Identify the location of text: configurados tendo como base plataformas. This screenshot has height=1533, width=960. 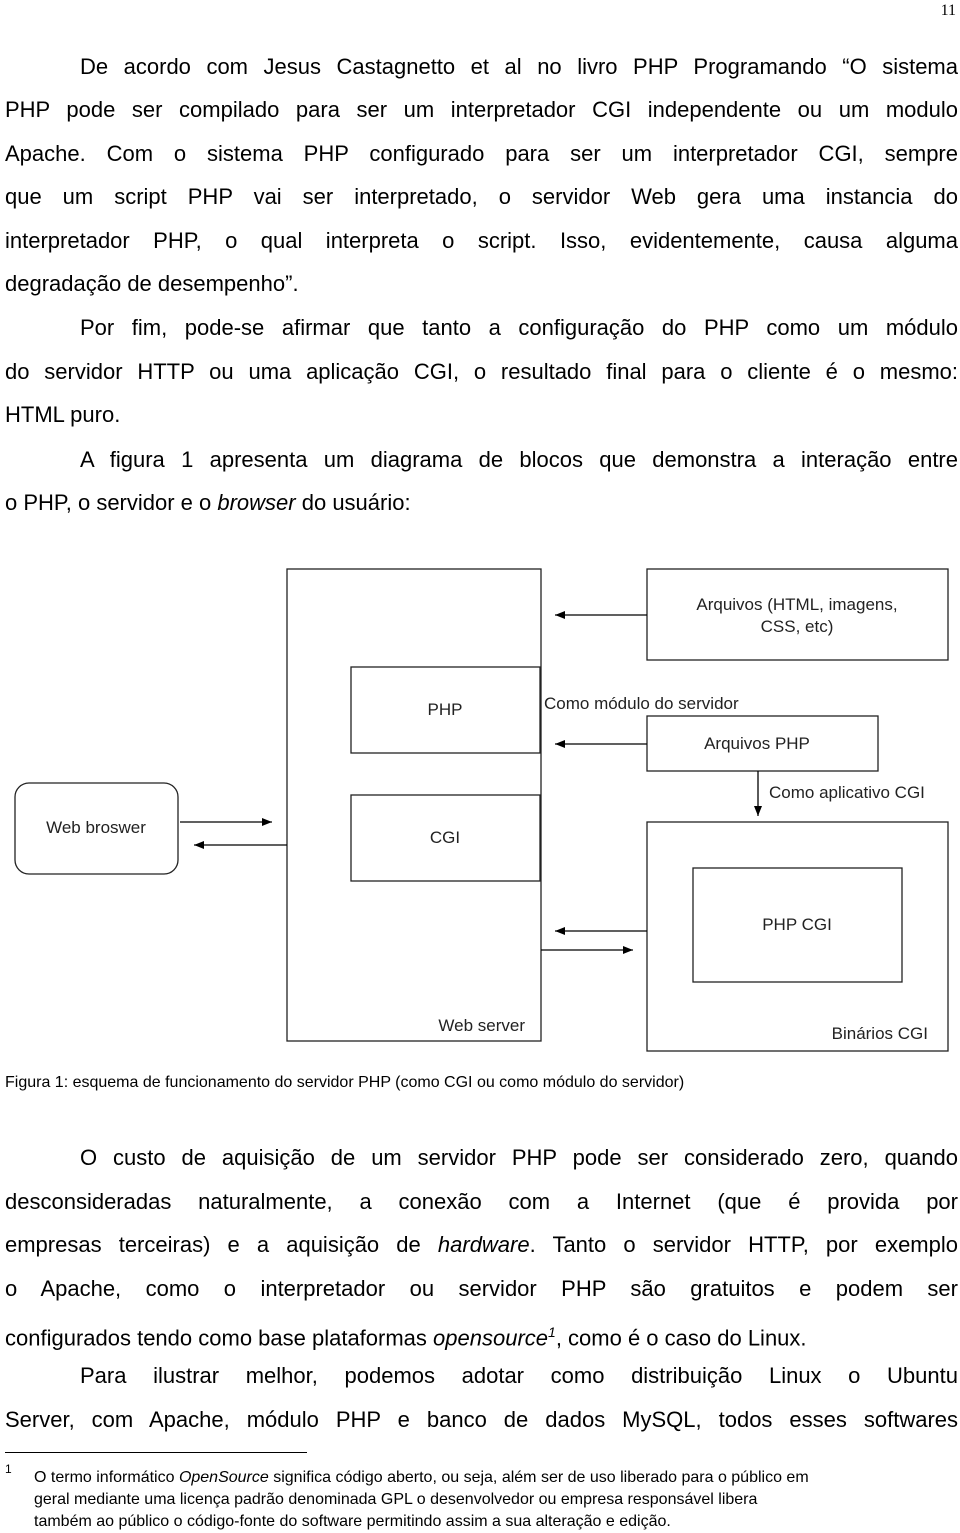
(219, 1338).